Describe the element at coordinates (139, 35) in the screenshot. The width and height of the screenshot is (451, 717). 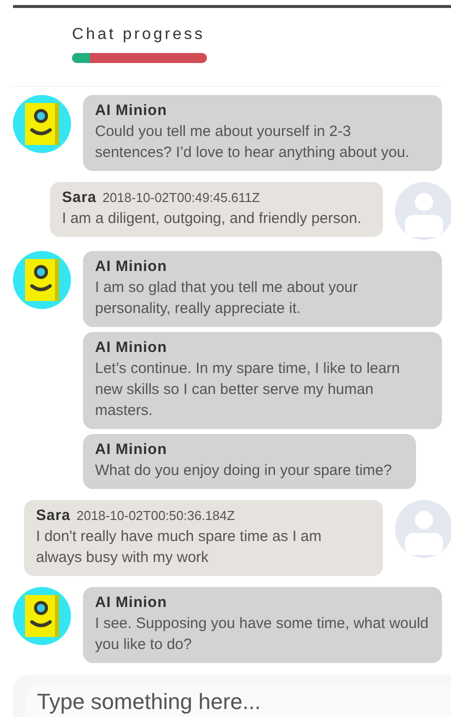
I see `progress-title: Chat progress` at that location.